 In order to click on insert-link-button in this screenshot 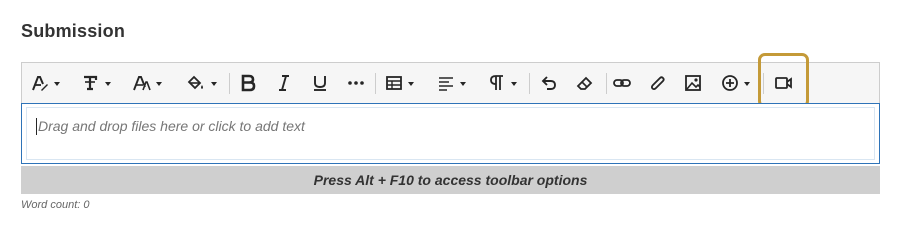, I will do `click(622, 83)`.